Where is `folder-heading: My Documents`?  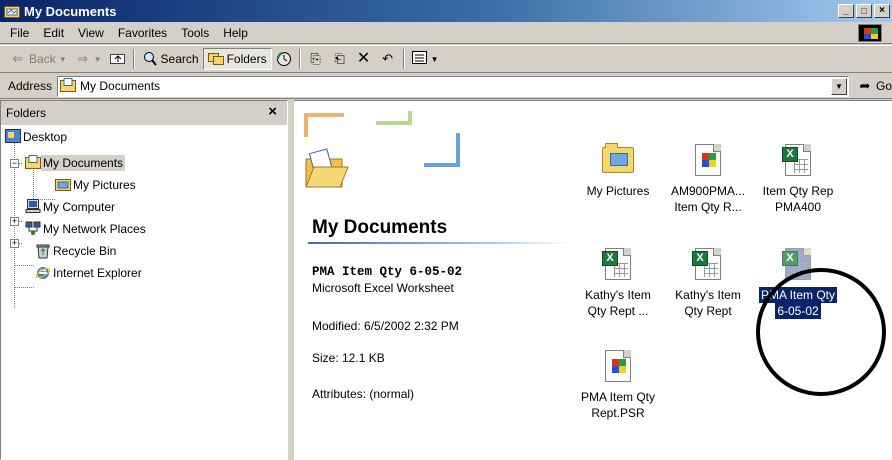
folder-heading: My Documents is located at coordinates (380, 227).